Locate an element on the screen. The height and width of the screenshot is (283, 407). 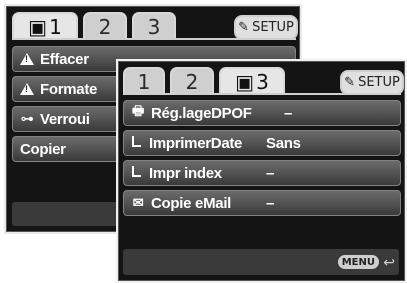
menu-row-impr-index: Impr index – is located at coordinates (262, 173).